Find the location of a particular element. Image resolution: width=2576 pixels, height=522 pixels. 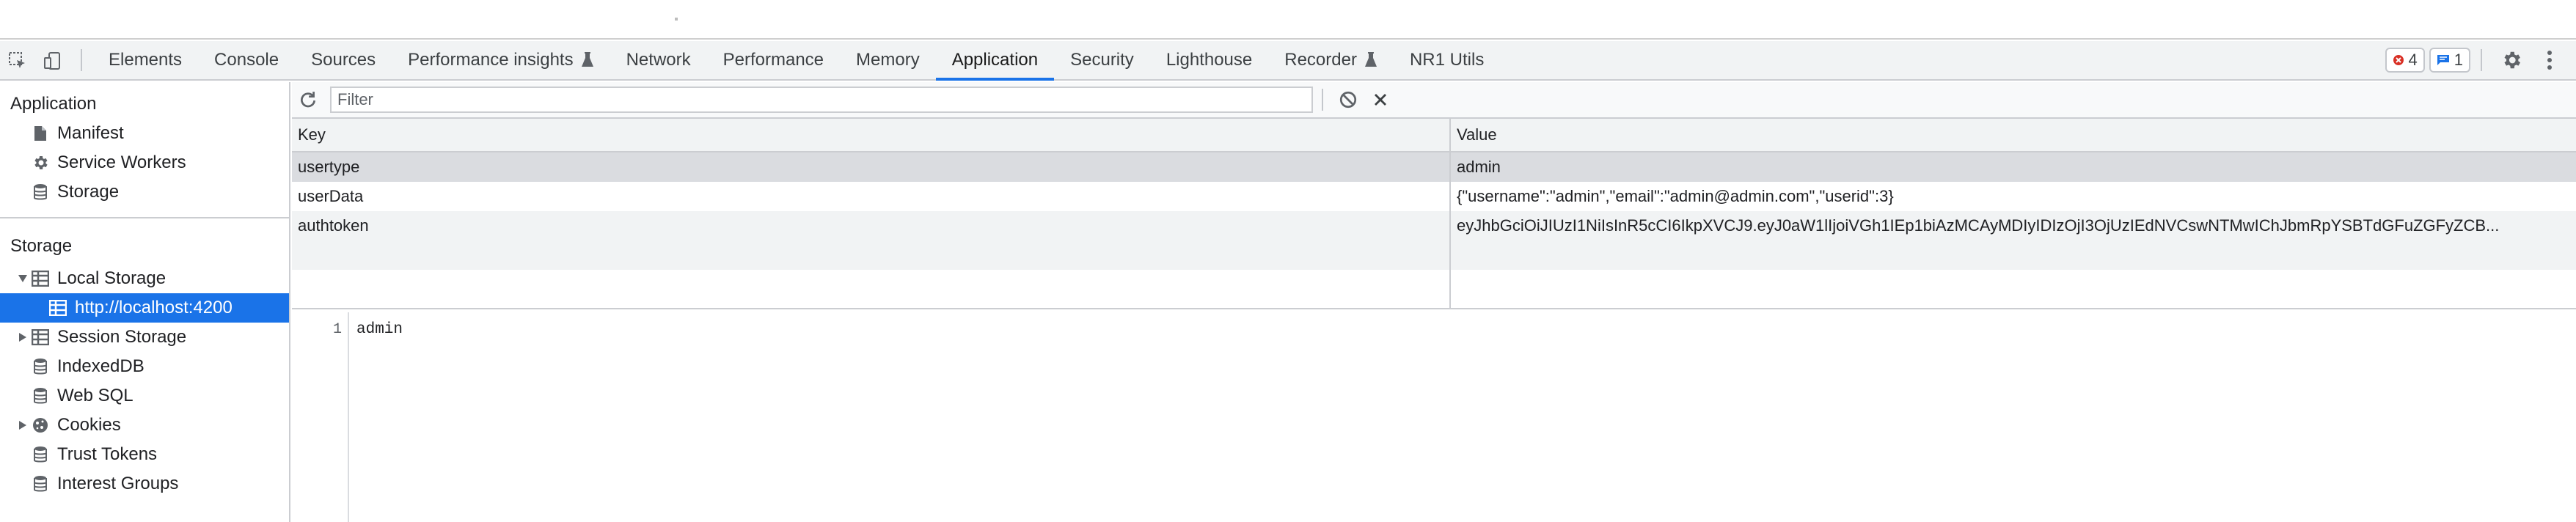

tab-recorder: Recorder is located at coordinates (1331, 60).